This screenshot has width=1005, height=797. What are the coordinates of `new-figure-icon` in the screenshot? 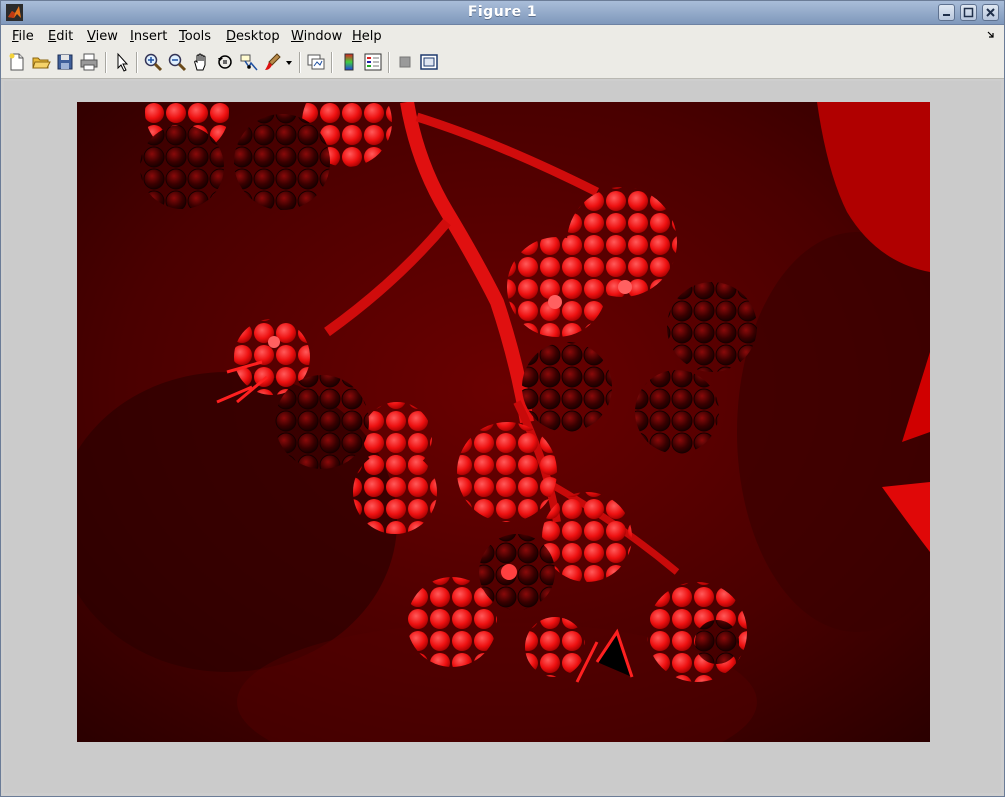 It's located at (16, 62).